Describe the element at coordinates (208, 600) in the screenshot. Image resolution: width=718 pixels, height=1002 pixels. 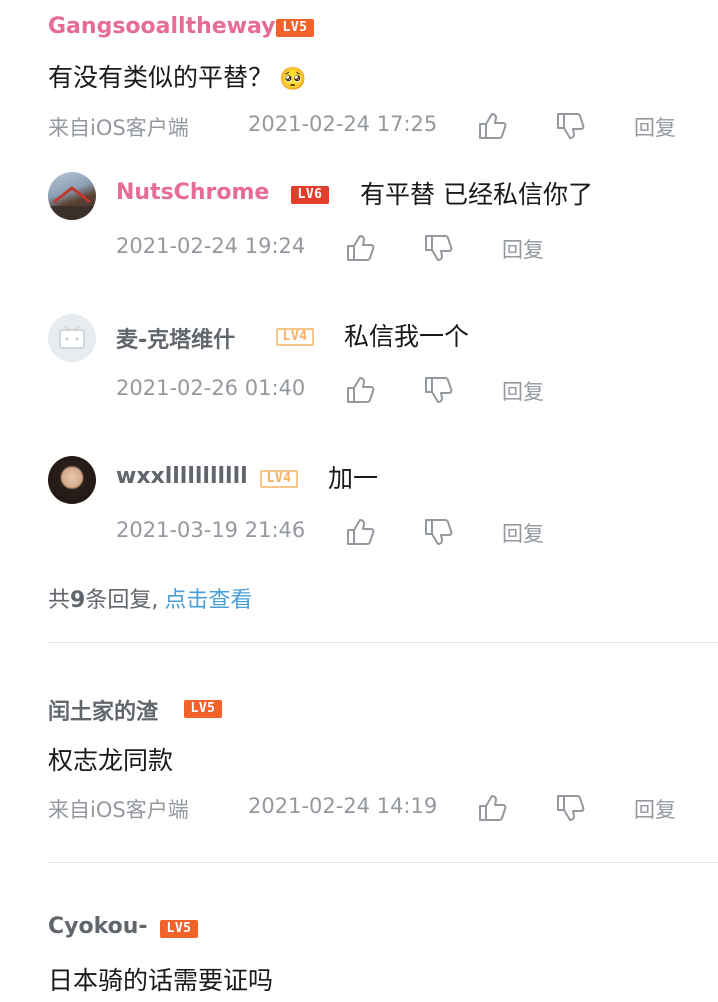
I see `view-more-link: 点击查看` at that location.